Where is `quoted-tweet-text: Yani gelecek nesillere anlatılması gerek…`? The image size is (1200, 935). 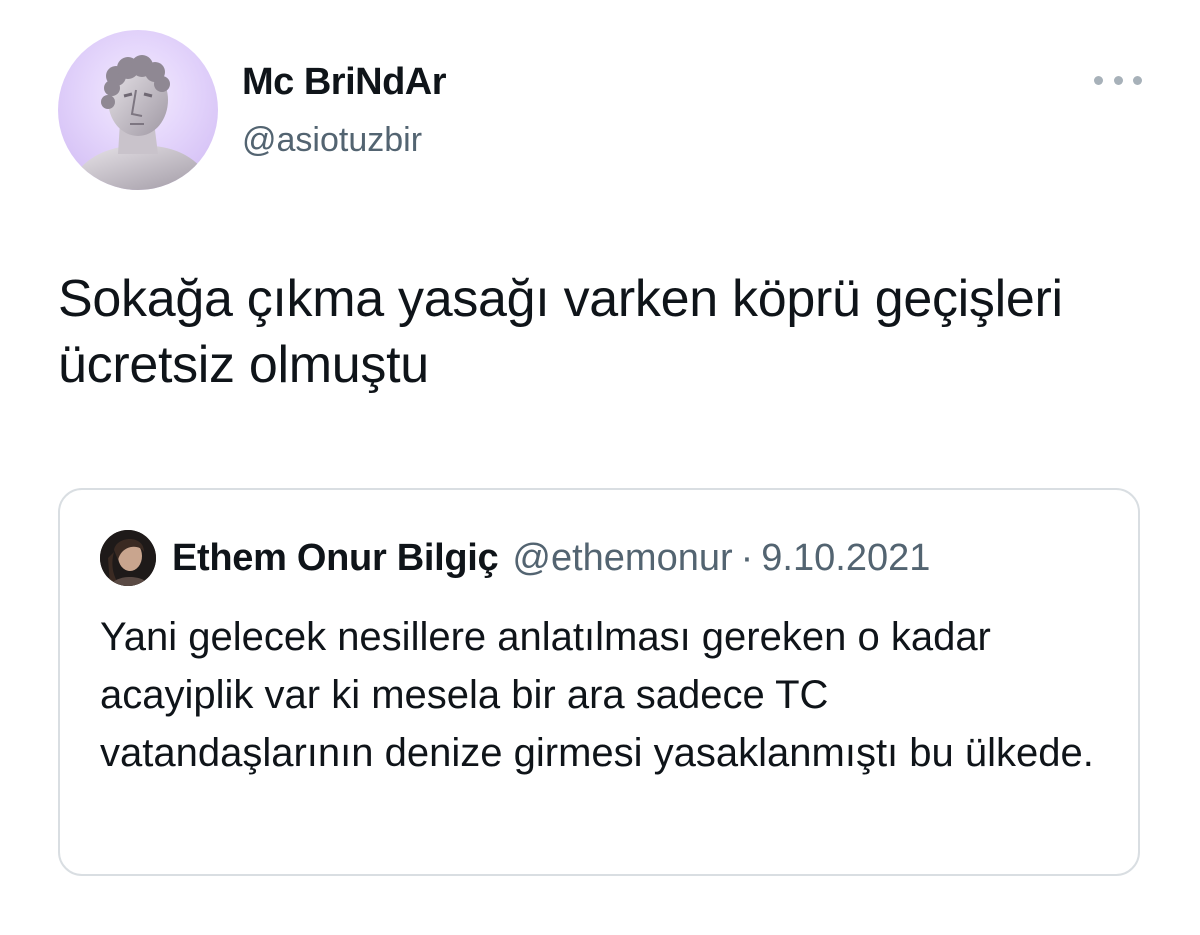 quoted-tweet-text: Yani gelecek nesillere anlatılması gerek… is located at coordinates (597, 695).